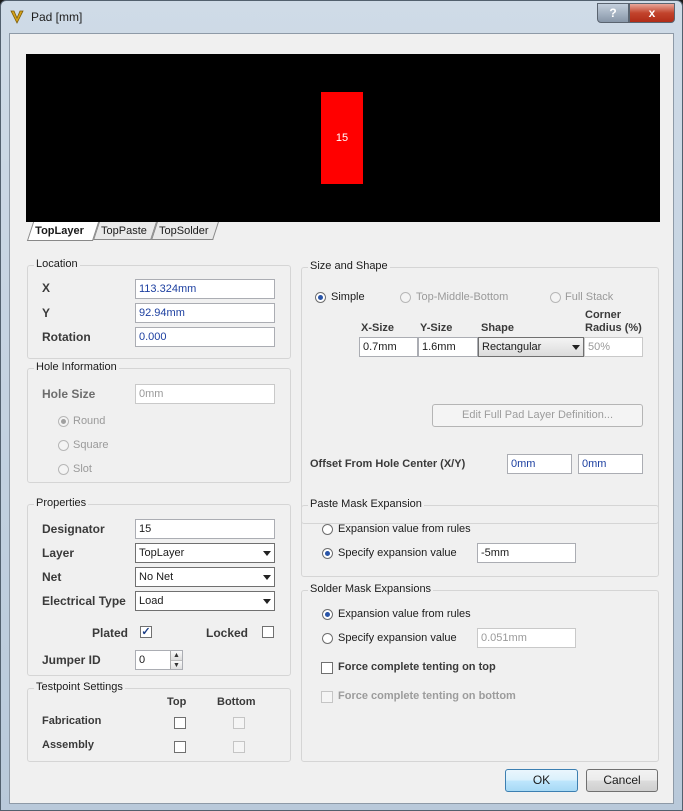 The height and width of the screenshot is (811, 683). Describe the element at coordinates (61, 503) in the screenshot. I see `properties-title: Properties` at that location.